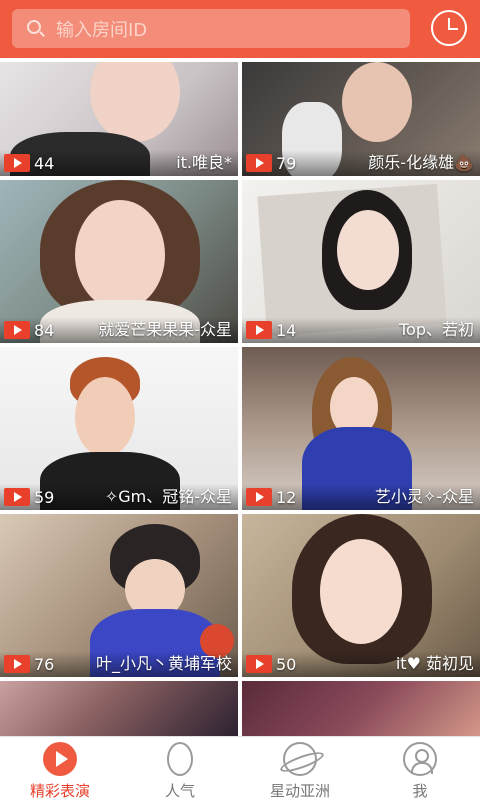 This screenshot has height=801, width=480. What do you see at coordinates (119, 119) in the screenshot?
I see `room-card: 44 it.唯良*` at bounding box center [119, 119].